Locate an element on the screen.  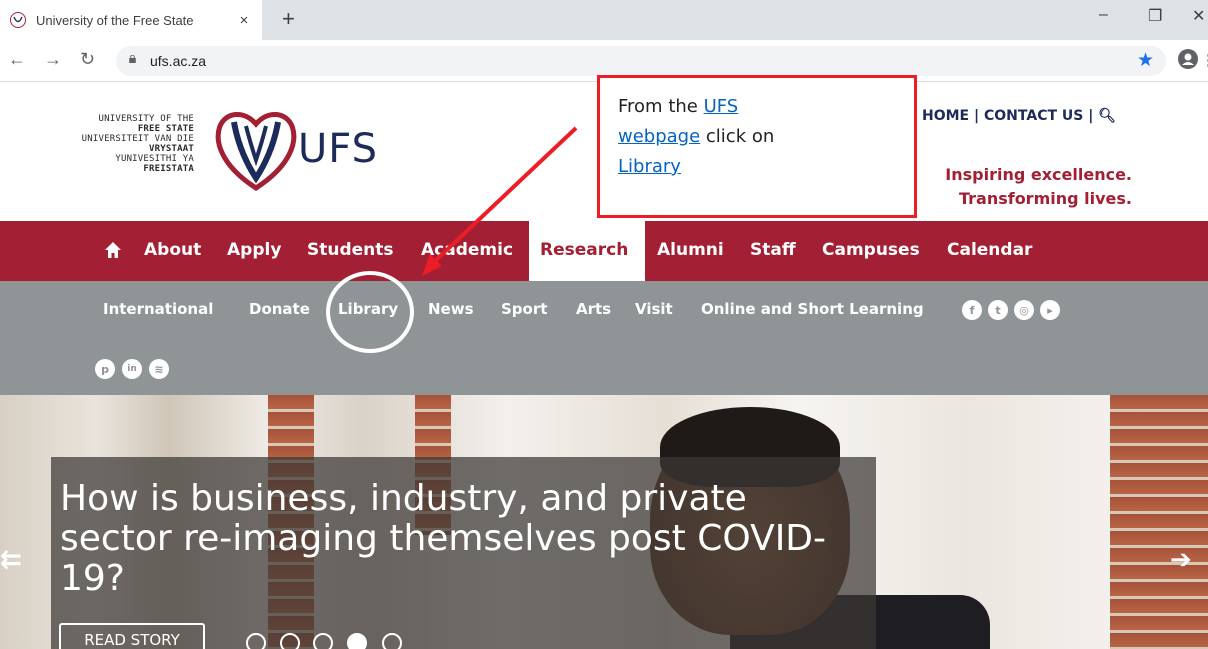
subnav-donate: Donate is located at coordinates (279, 309).